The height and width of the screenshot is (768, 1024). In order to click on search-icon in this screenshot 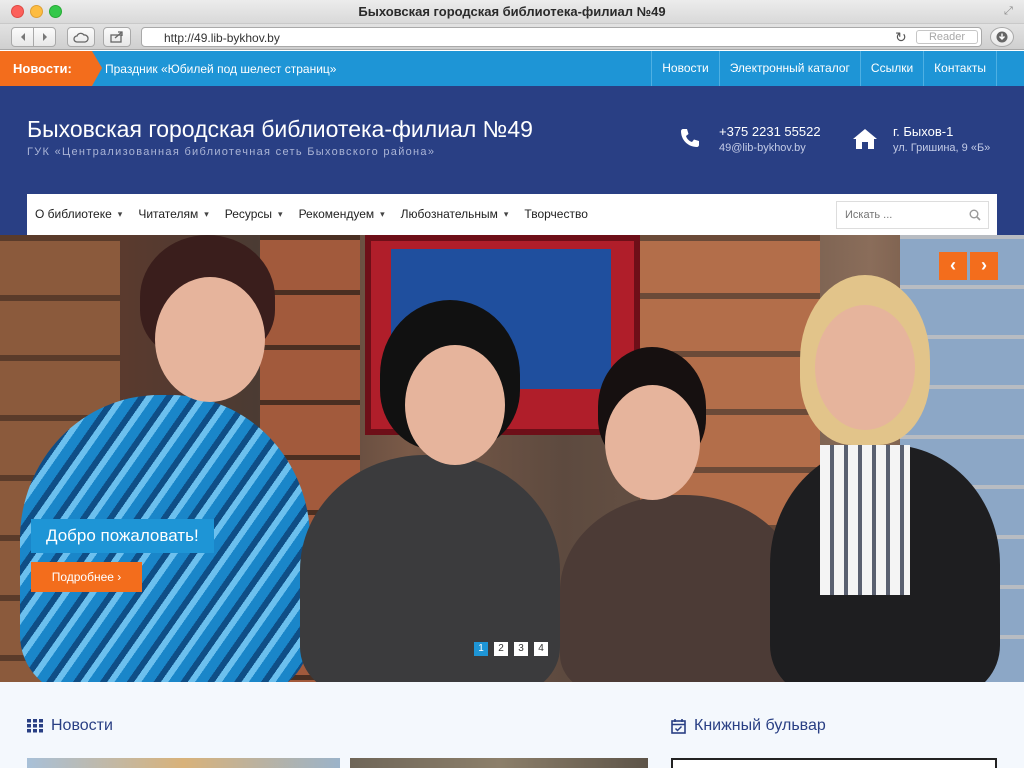, I will do `click(975, 215)`.